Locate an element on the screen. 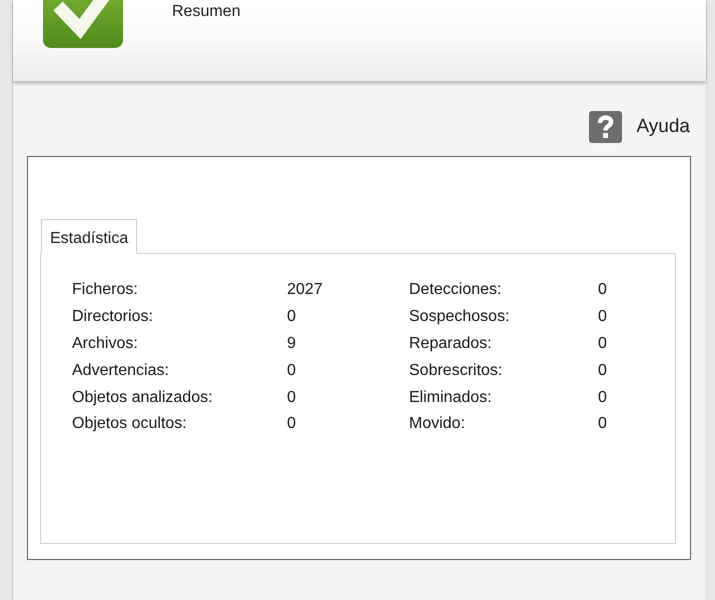  stat-label: Objetos analizados: is located at coordinates (142, 398).